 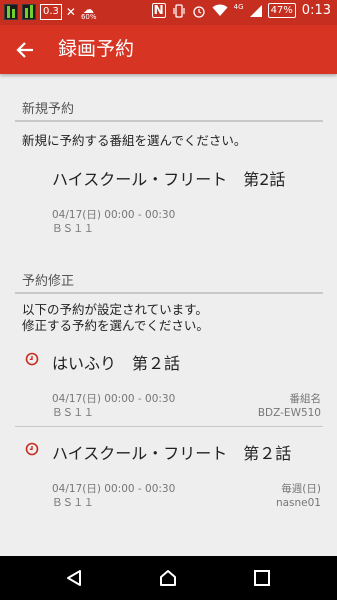 What do you see at coordinates (255, 11) in the screenshot?
I see `signal-icon` at bounding box center [255, 11].